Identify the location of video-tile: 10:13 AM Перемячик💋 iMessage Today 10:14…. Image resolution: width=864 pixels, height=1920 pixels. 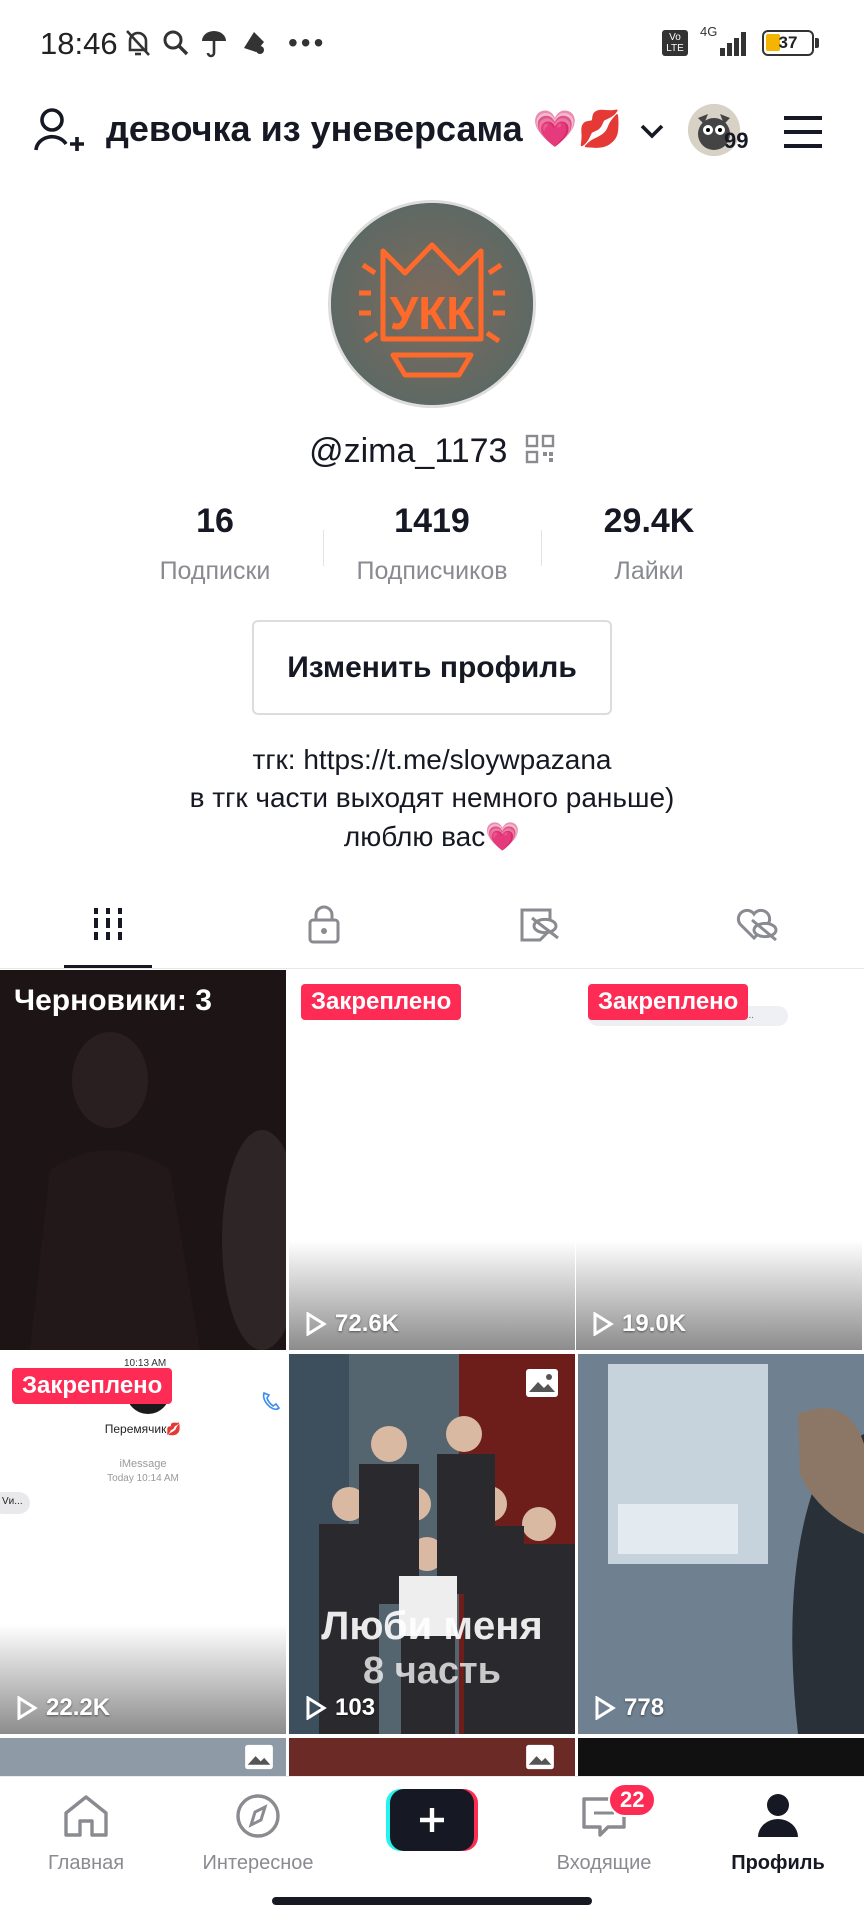
(143, 1544).